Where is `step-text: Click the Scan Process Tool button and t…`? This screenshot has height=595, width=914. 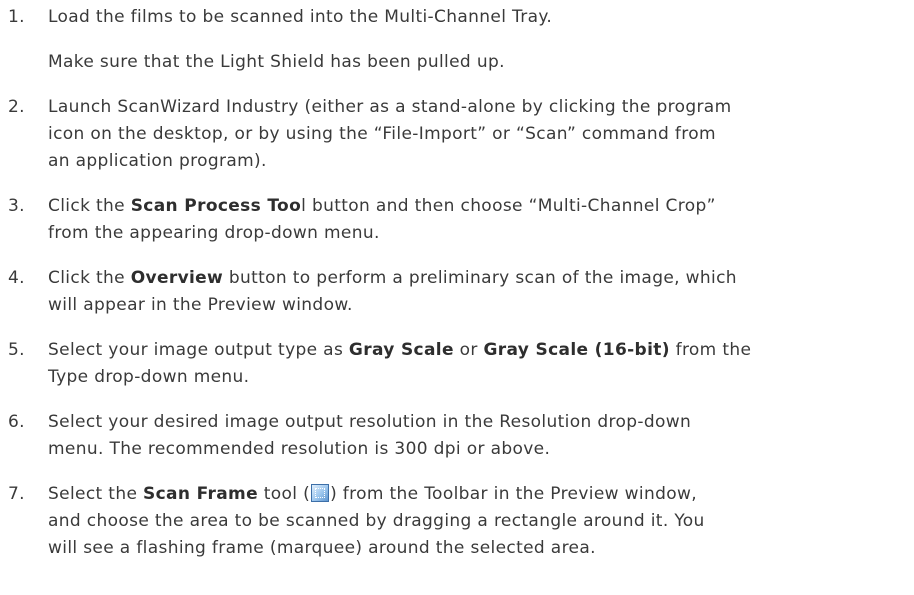 step-text: Click the Scan Process Tool button and t… is located at coordinates (481, 220).